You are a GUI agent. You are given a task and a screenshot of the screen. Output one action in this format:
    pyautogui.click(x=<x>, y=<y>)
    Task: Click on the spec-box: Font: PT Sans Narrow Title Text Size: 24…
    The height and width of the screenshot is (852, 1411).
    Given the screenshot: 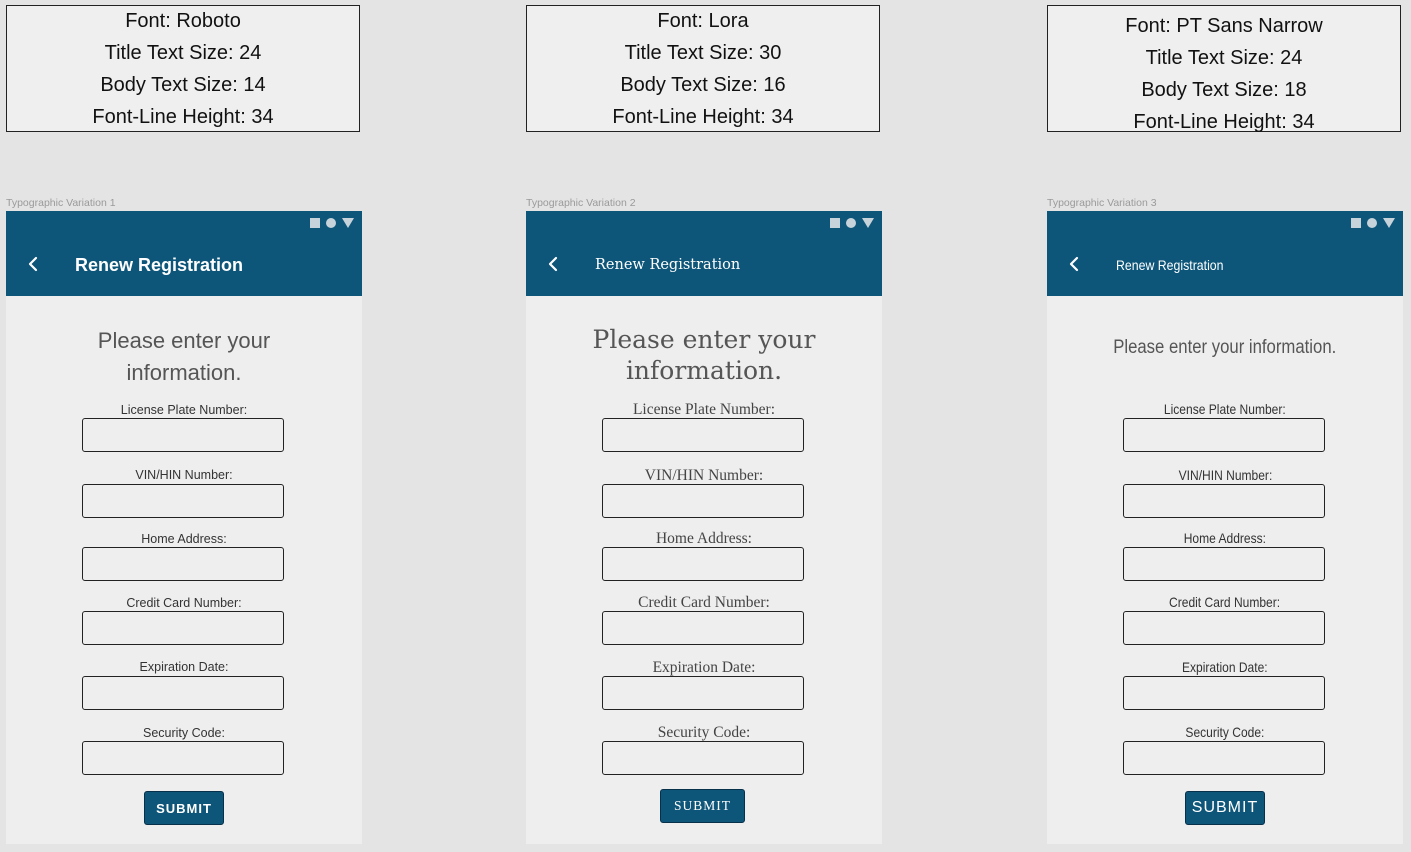 What is the action you would take?
    pyautogui.click(x=1224, y=69)
    